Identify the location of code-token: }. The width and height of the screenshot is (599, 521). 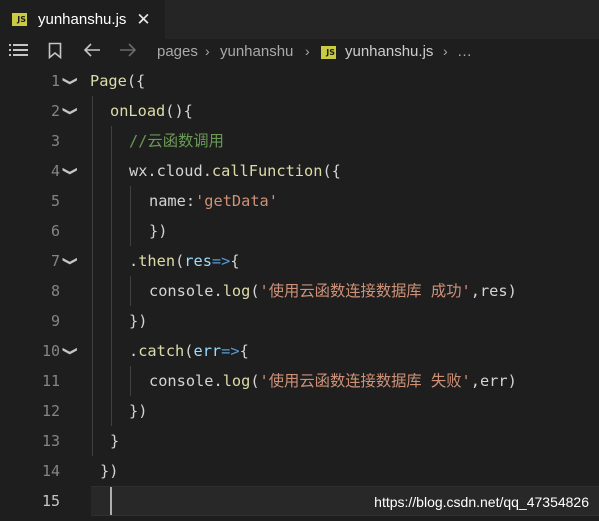
(115, 441).